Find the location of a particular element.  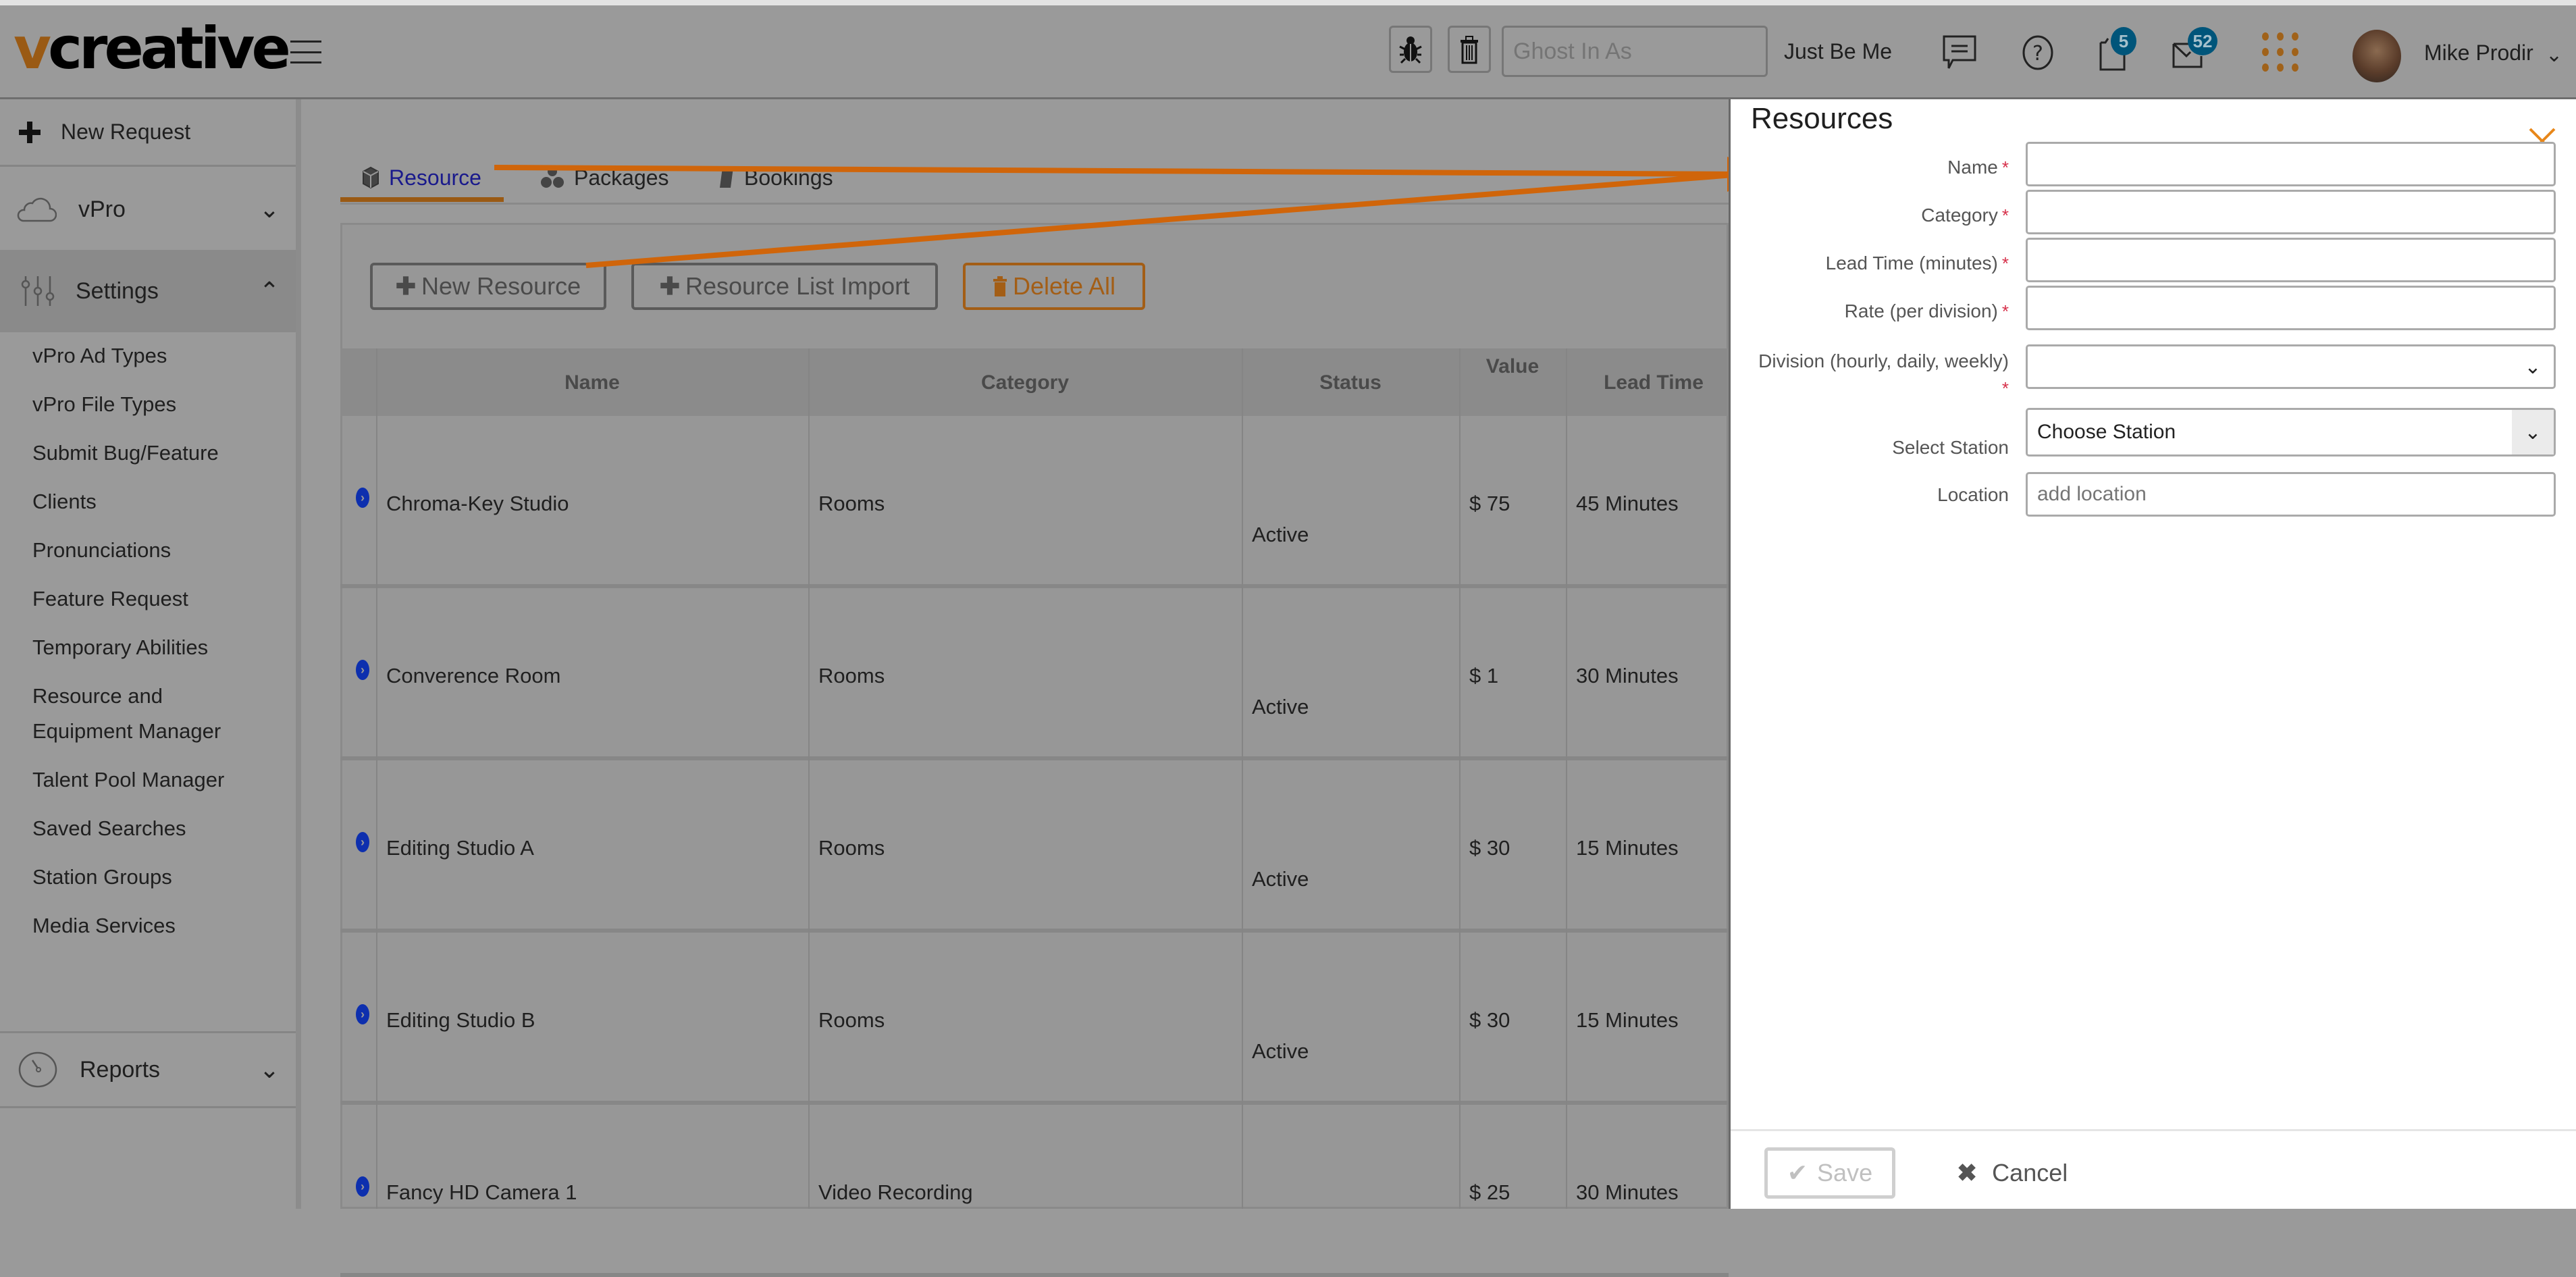

sliders-icon is located at coordinates (38, 291).